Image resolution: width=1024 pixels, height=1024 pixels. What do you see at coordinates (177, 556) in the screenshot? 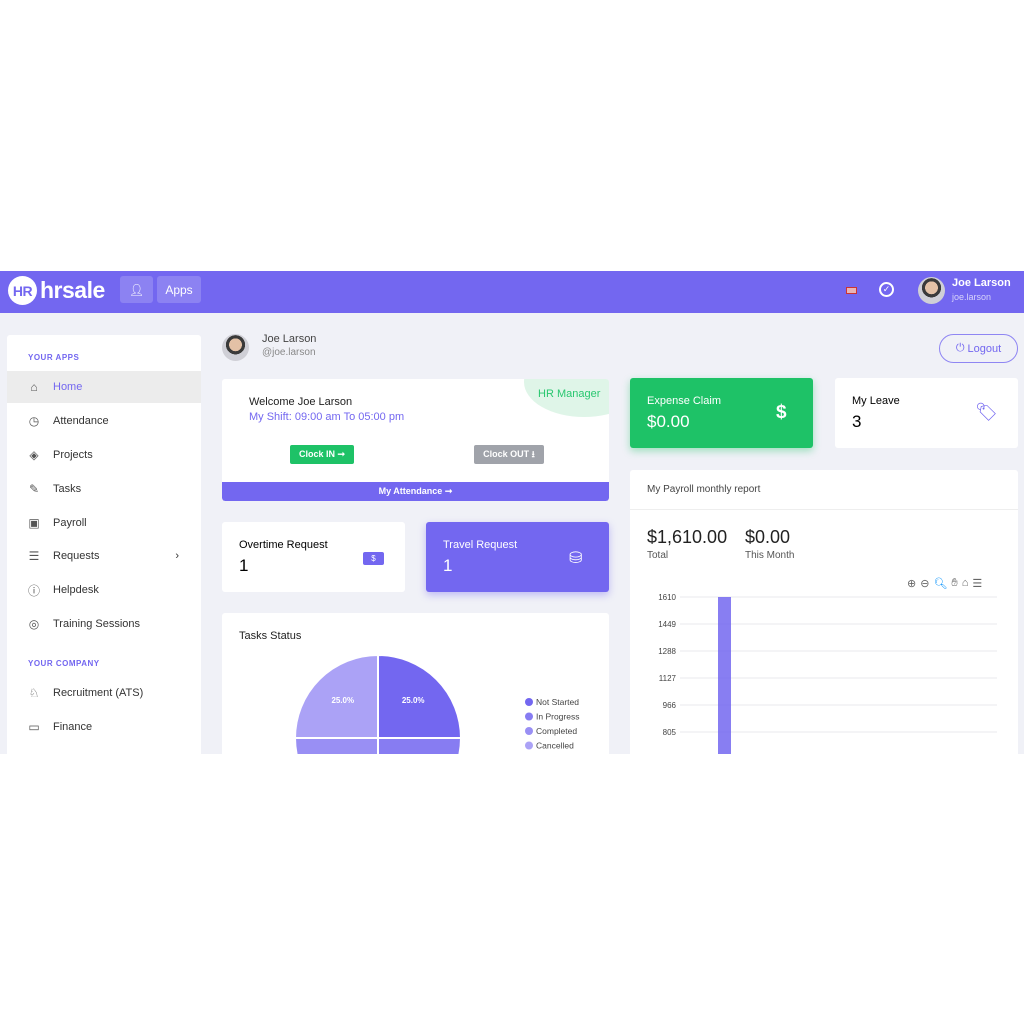
I see `chevron-right-icon: ›` at bounding box center [177, 556].